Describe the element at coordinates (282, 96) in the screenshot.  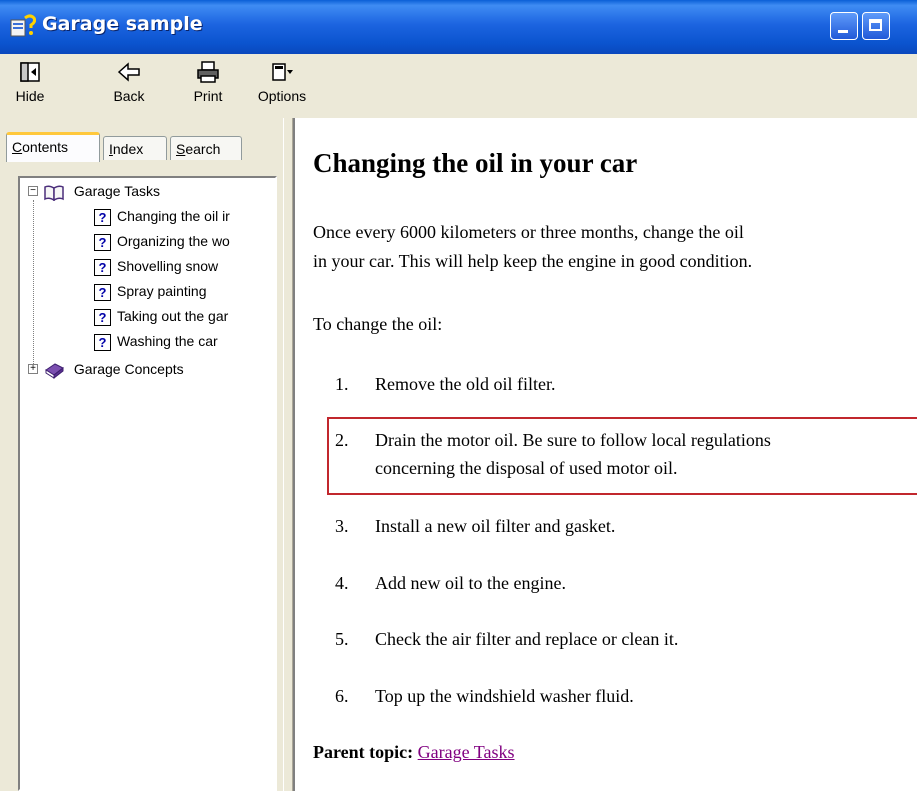
I see `options-label: Options` at that location.